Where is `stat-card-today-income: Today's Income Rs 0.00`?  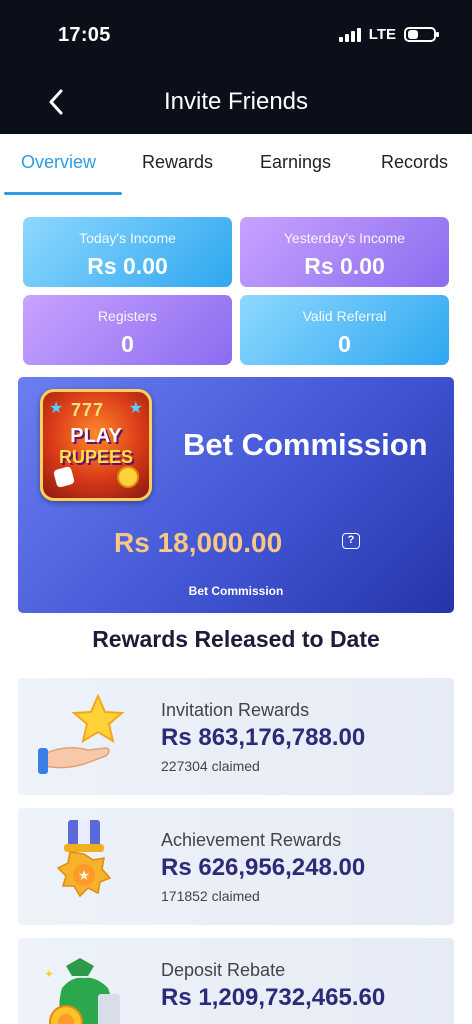
stat-card-today-income: Today's Income Rs 0.00 is located at coordinates (127, 252).